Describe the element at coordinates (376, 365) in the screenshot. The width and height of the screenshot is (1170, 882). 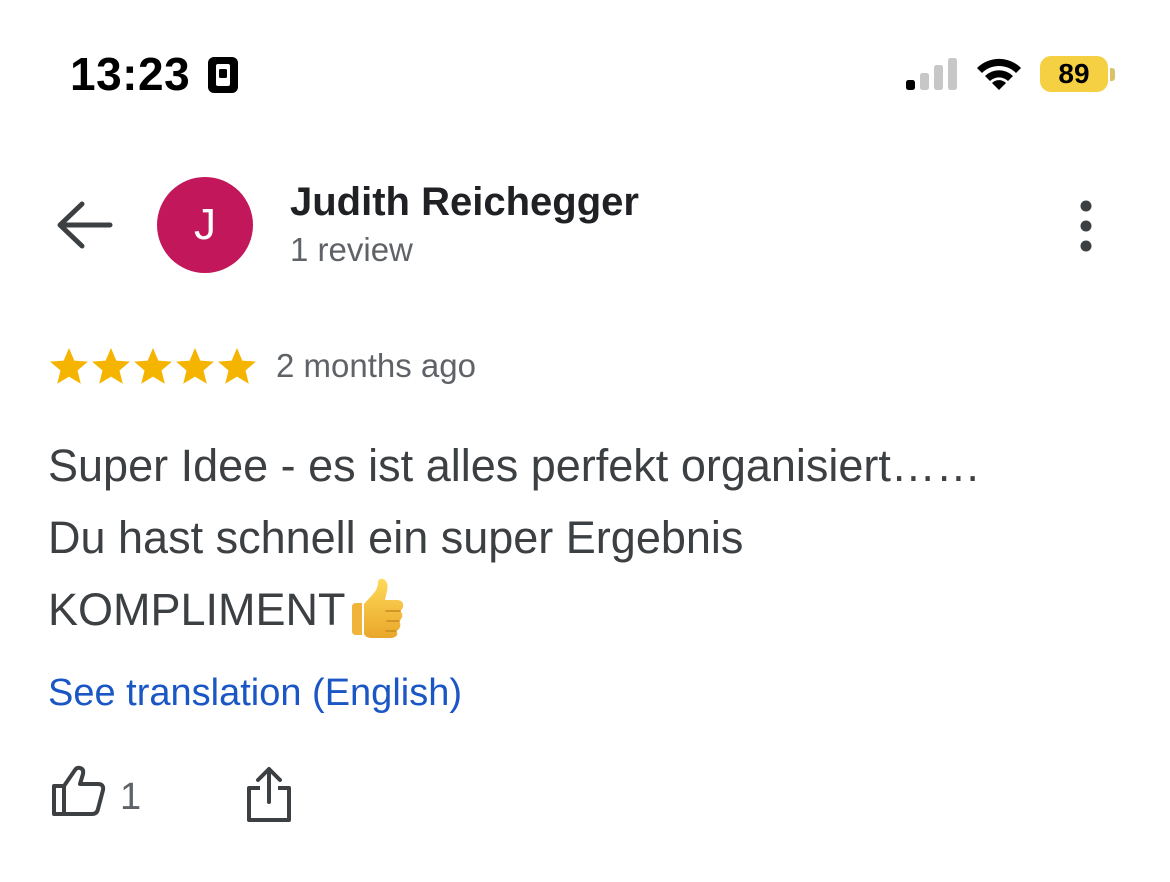
I see `review-time-ago: 2 months ago` at that location.